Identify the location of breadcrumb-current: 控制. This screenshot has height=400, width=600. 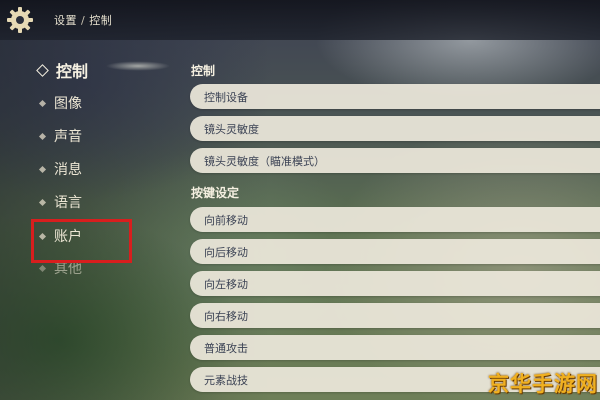
(101, 20).